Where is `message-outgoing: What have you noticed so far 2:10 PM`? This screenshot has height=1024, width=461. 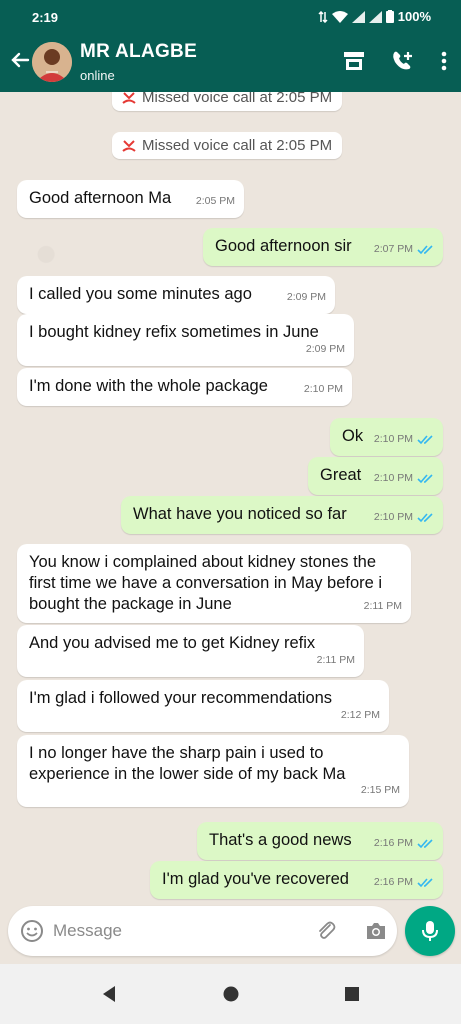 message-outgoing: What have you noticed so far 2:10 PM is located at coordinates (282, 515).